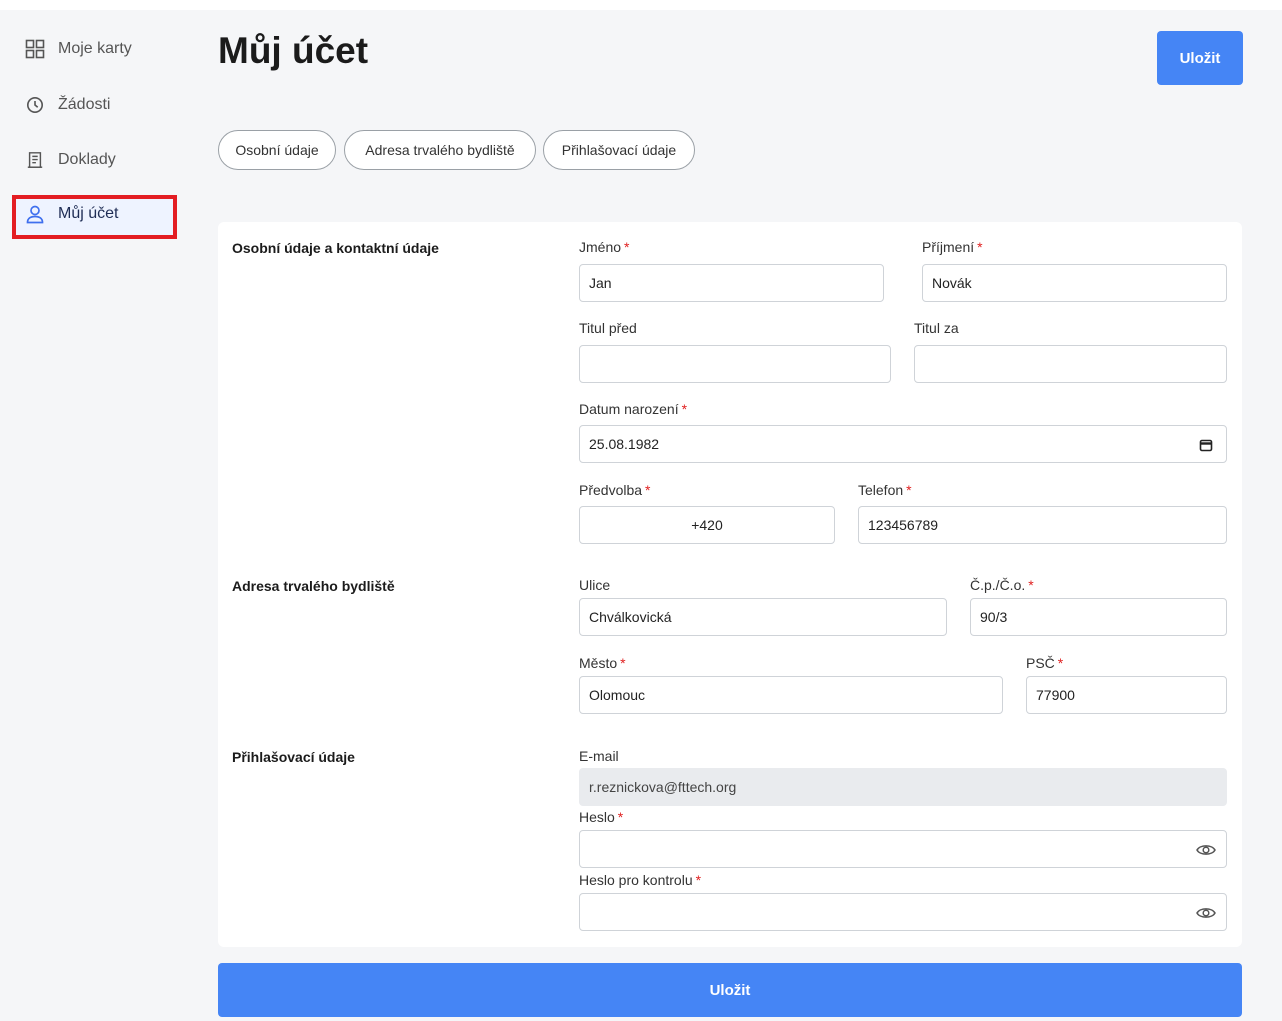 Image resolution: width=1282 pixels, height=1021 pixels. What do you see at coordinates (87, 159) in the screenshot?
I see `sidebar-item-label: Doklady` at bounding box center [87, 159].